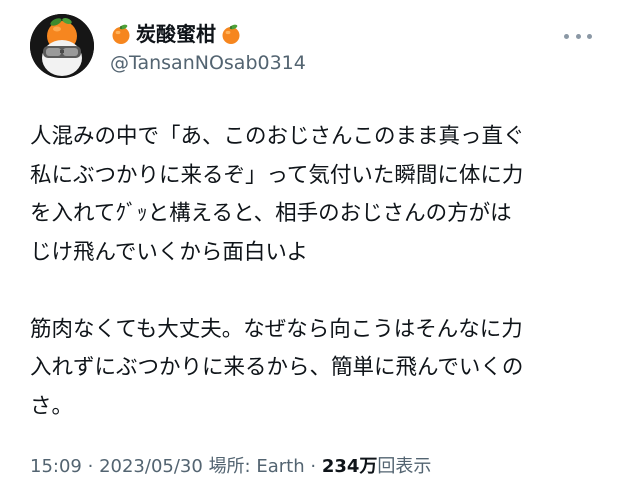 The image size is (620, 490). I want to click on display-name-row: 炭酸蜜柑, so click(176, 34).